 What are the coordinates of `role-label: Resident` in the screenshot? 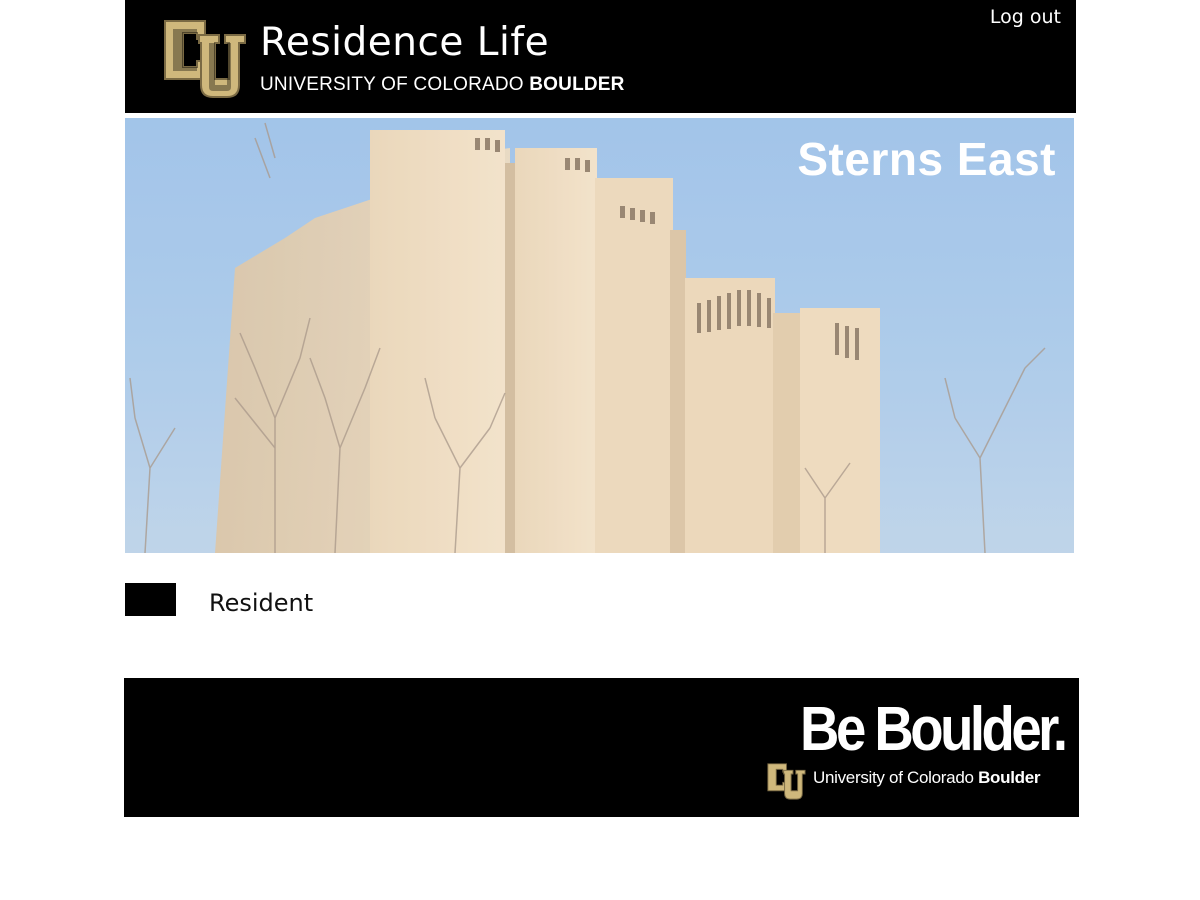 It's located at (261, 603).